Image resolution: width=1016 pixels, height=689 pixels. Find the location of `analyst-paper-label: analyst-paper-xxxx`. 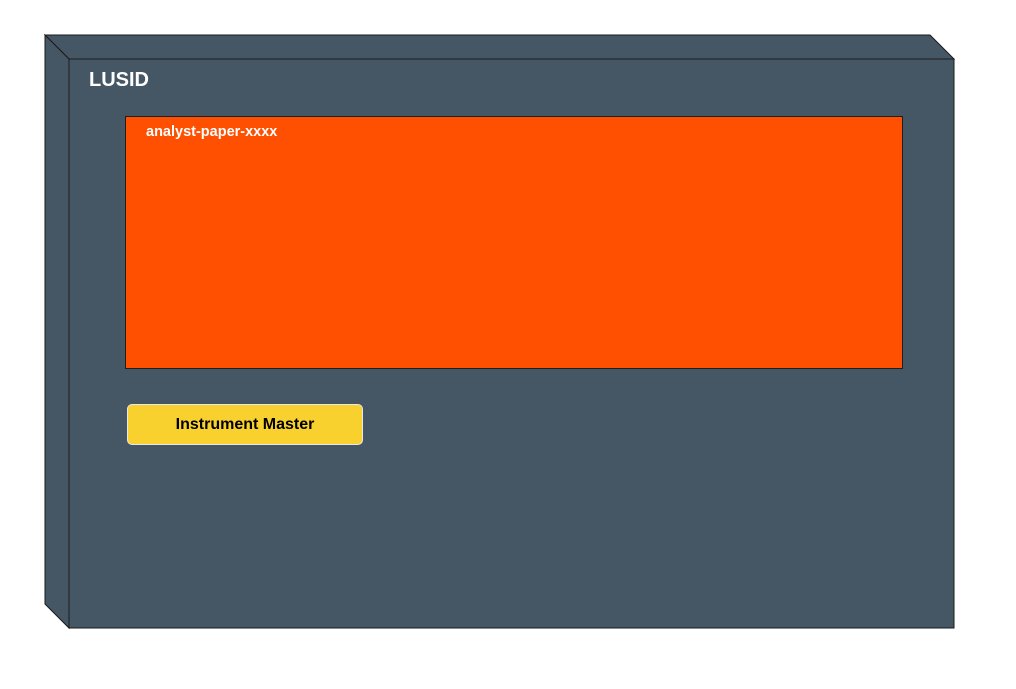

analyst-paper-label: analyst-paper-xxxx is located at coordinates (212, 132).